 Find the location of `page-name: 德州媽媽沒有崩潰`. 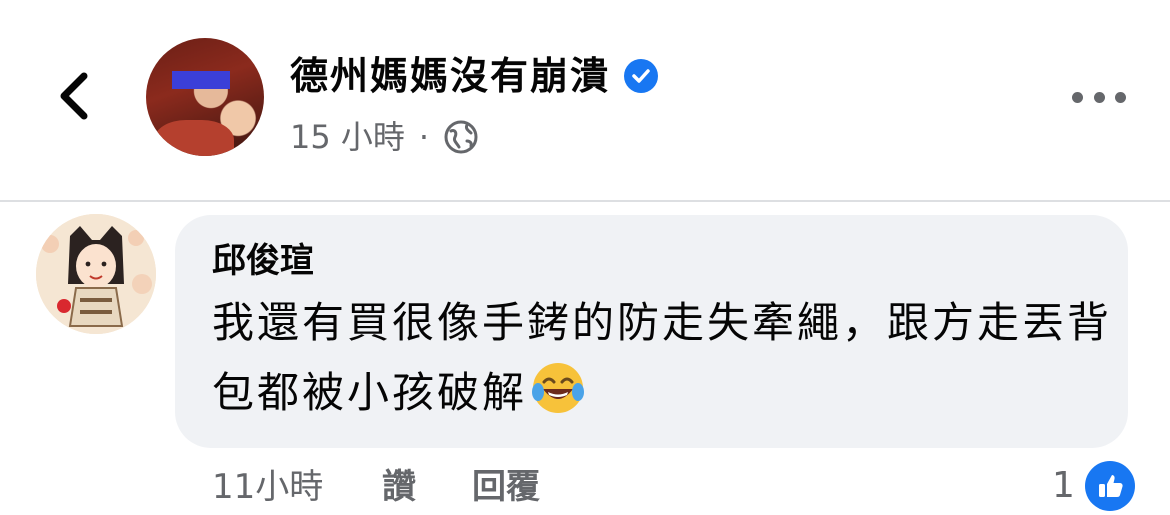

page-name: 德州媽媽沒有崩潰 is located at coordinates (450, 76).